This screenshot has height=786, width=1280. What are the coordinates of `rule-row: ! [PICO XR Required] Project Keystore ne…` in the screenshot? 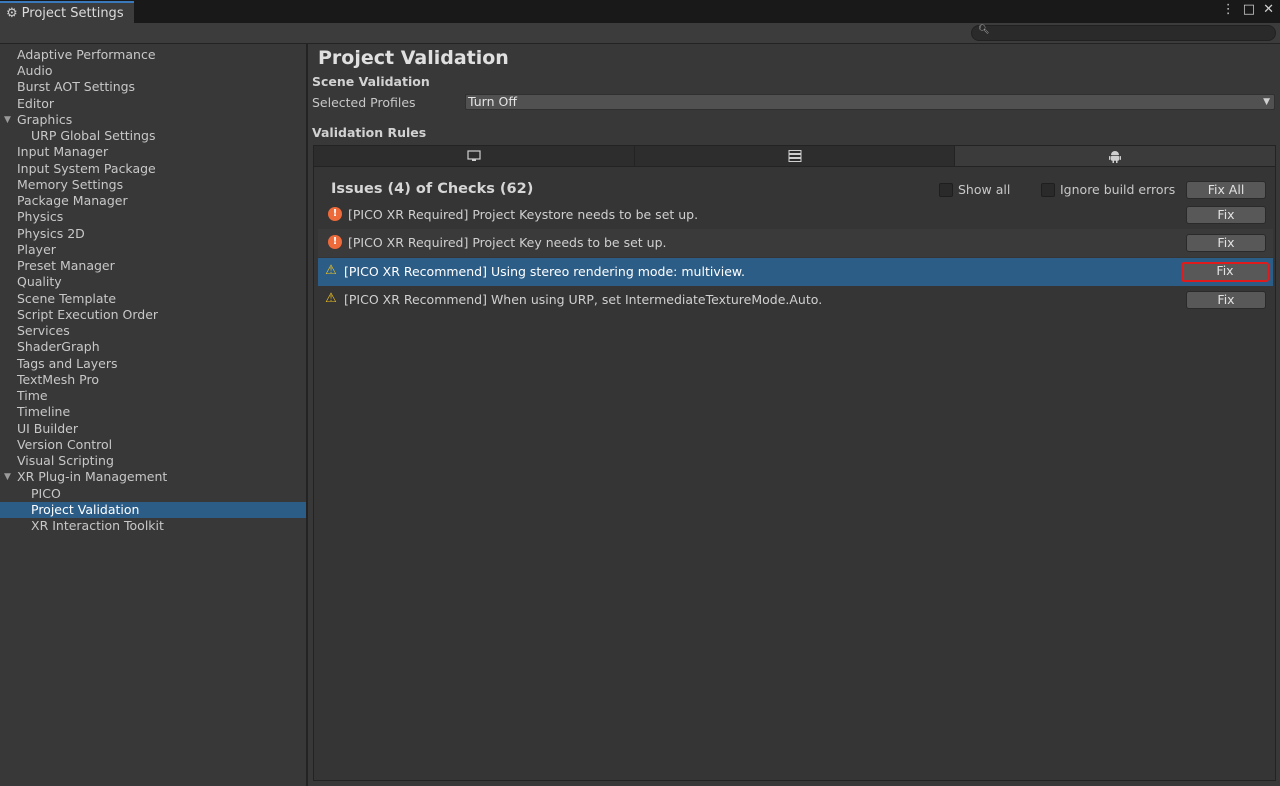 It's located at (795, 215).